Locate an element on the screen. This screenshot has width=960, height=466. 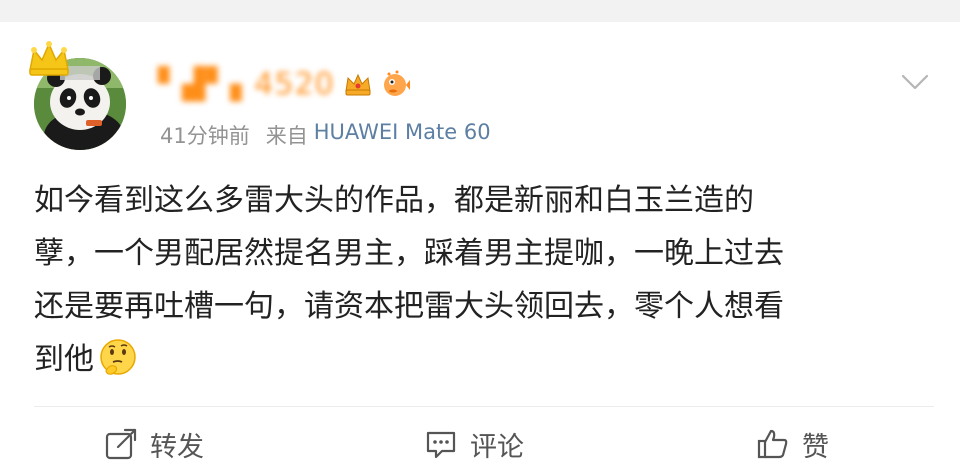
post-source: 来自 HUAWEI Mate 60 is located at coordinates (378, 135).